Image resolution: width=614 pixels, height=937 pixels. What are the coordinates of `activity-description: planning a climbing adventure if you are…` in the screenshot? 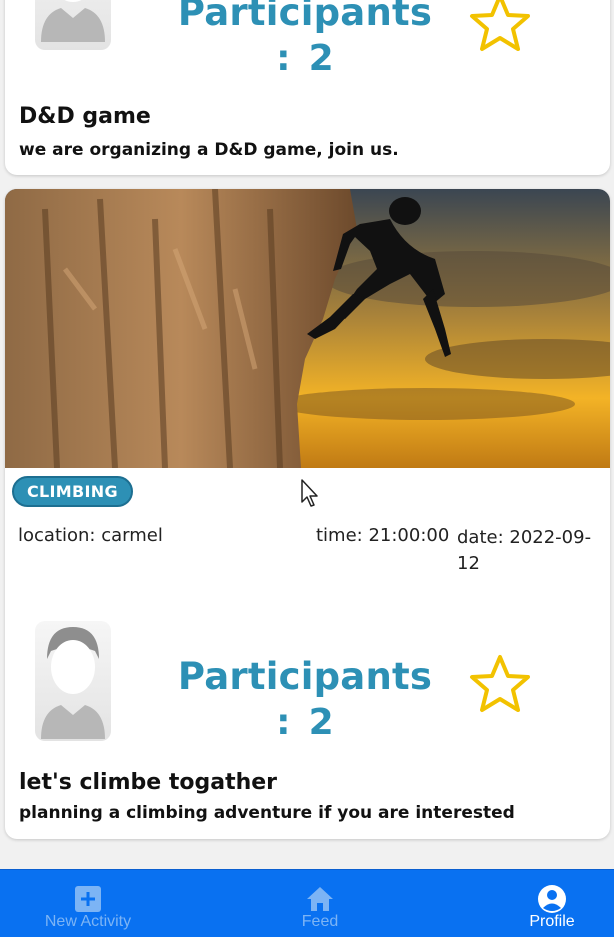 It's located at (267, 813).